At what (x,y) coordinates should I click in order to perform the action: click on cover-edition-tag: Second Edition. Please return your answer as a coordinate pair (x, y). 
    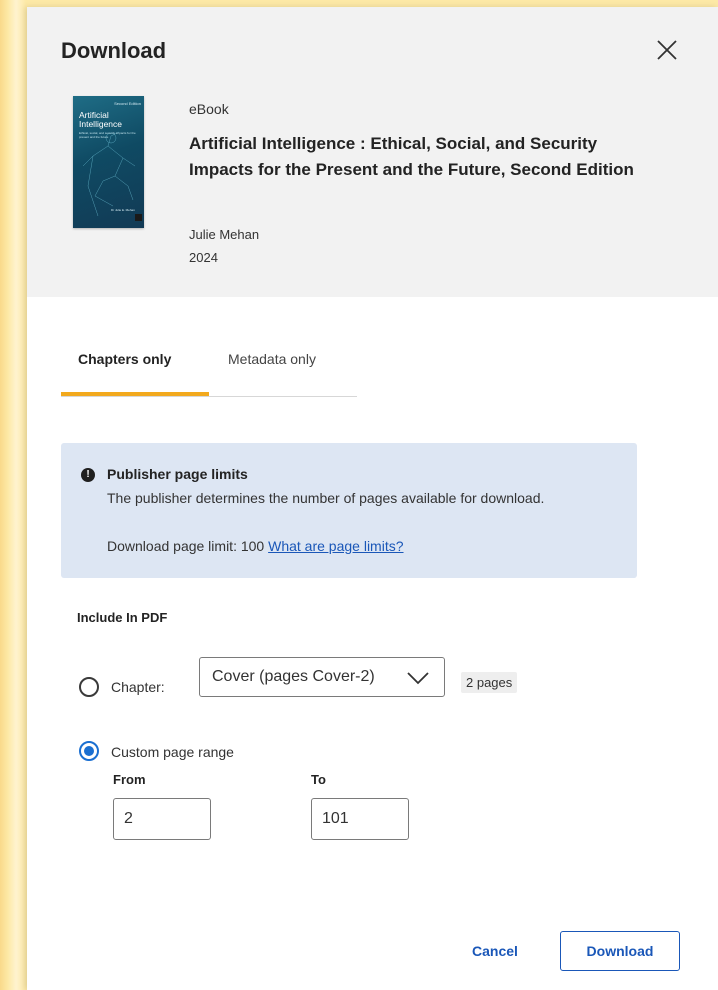
    Looking at the image, I should click on (127, 103).